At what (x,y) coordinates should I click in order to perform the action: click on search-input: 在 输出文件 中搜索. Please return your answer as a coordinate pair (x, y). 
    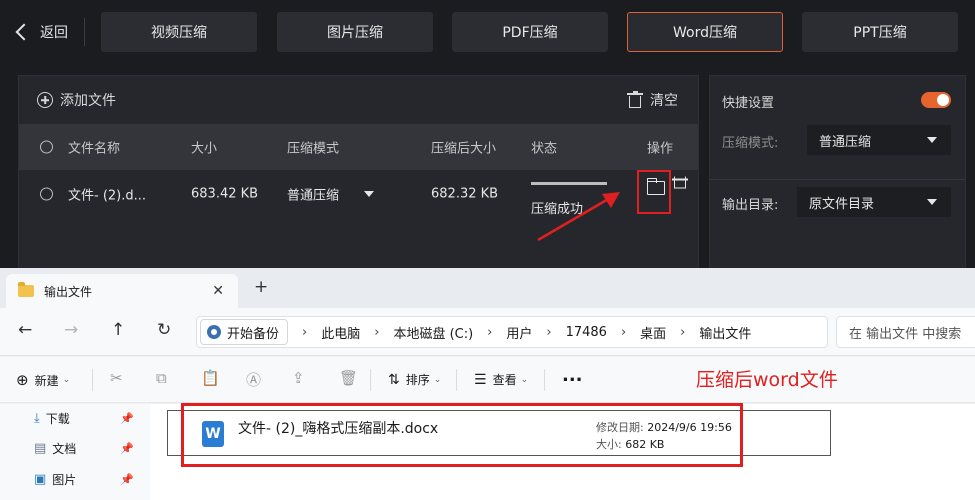
    Looking at the image, I should click on (905, 332).